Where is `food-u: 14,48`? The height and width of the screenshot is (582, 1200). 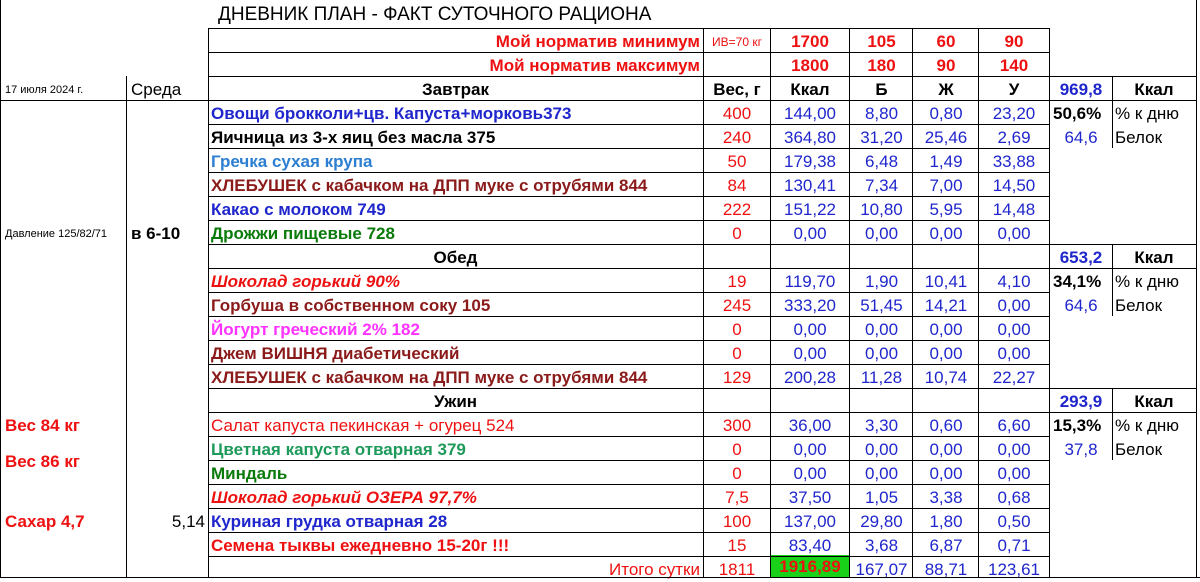 food-u: 14,48 is located at coordinates (1014, 209).